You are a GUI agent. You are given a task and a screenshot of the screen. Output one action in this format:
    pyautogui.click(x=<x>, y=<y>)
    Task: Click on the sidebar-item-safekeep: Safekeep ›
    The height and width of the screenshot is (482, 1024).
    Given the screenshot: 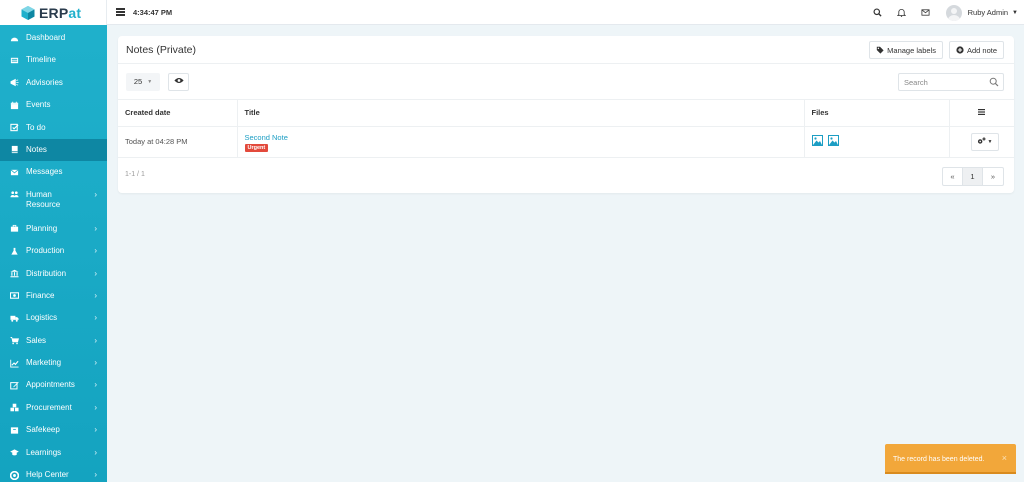 What is the action you would take?
    pyautogui.click(x=53, y=430)
    